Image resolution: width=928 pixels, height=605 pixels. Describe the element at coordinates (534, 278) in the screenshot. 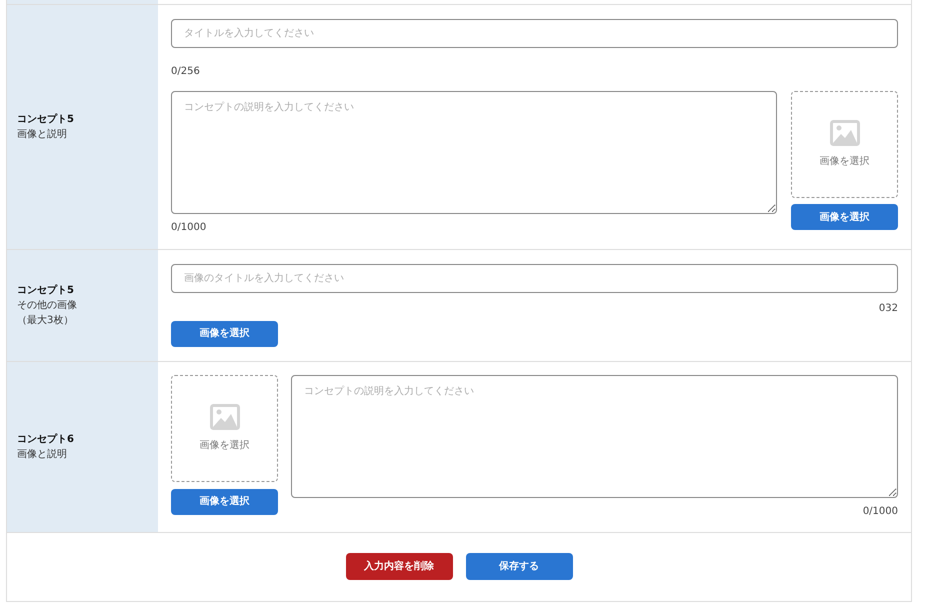

I see `title-field: 画像のタイトルを入力してください` at that location.